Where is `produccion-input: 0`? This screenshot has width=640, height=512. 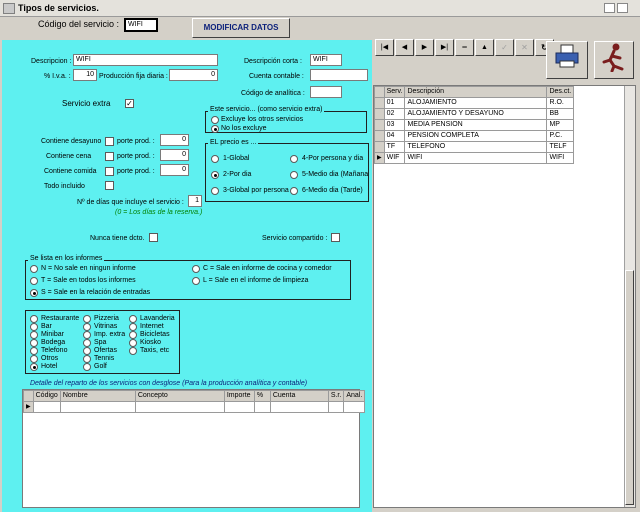
produccion-input: 0 is located at coordinates (193, 75).